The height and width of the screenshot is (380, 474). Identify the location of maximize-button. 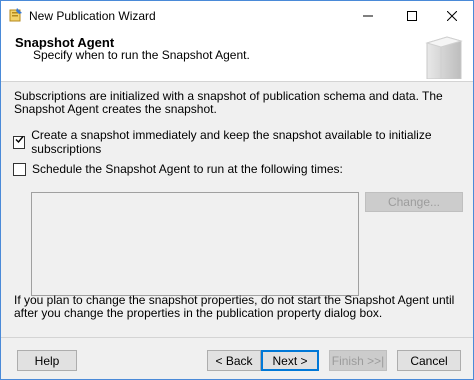
(412, 16).